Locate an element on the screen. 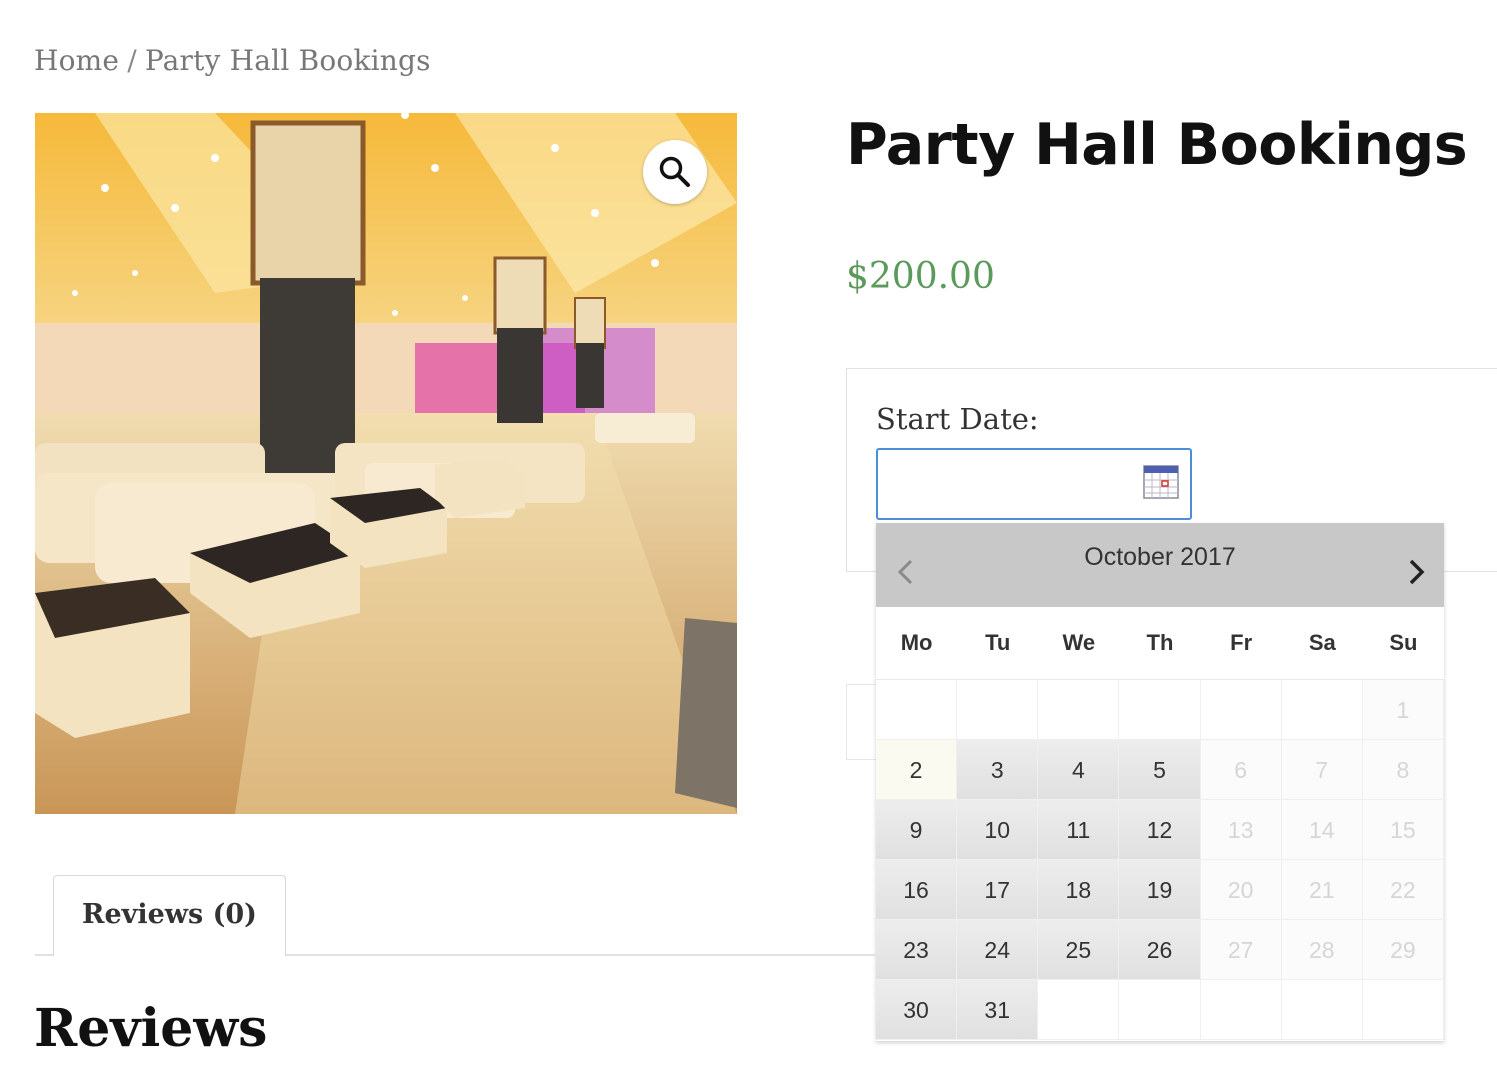  breadcrumb: Home / Party Hall Bookings is located at coordinates (232, 60).